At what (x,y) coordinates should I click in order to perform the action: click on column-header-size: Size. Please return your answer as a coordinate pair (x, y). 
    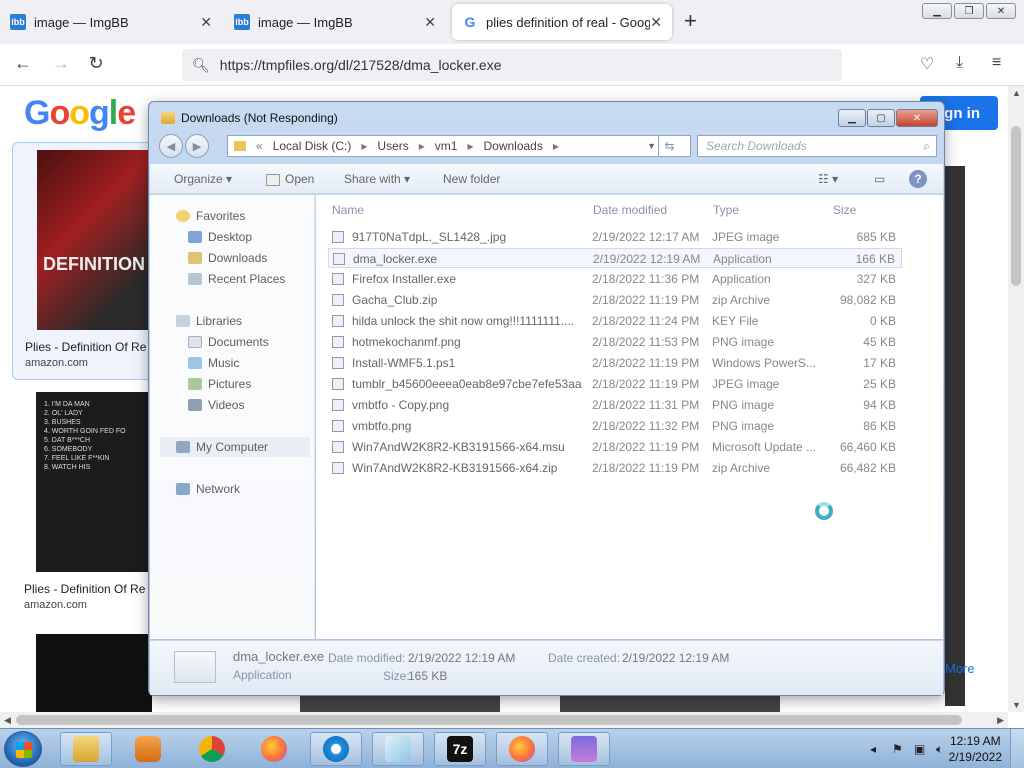
    Looking at the image, I should click on (844, 210).